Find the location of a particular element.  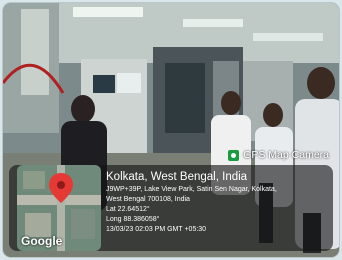

timestamp: 13/03/23 02:03 PM GMT +05:30 is located at coordinates (156, 229).